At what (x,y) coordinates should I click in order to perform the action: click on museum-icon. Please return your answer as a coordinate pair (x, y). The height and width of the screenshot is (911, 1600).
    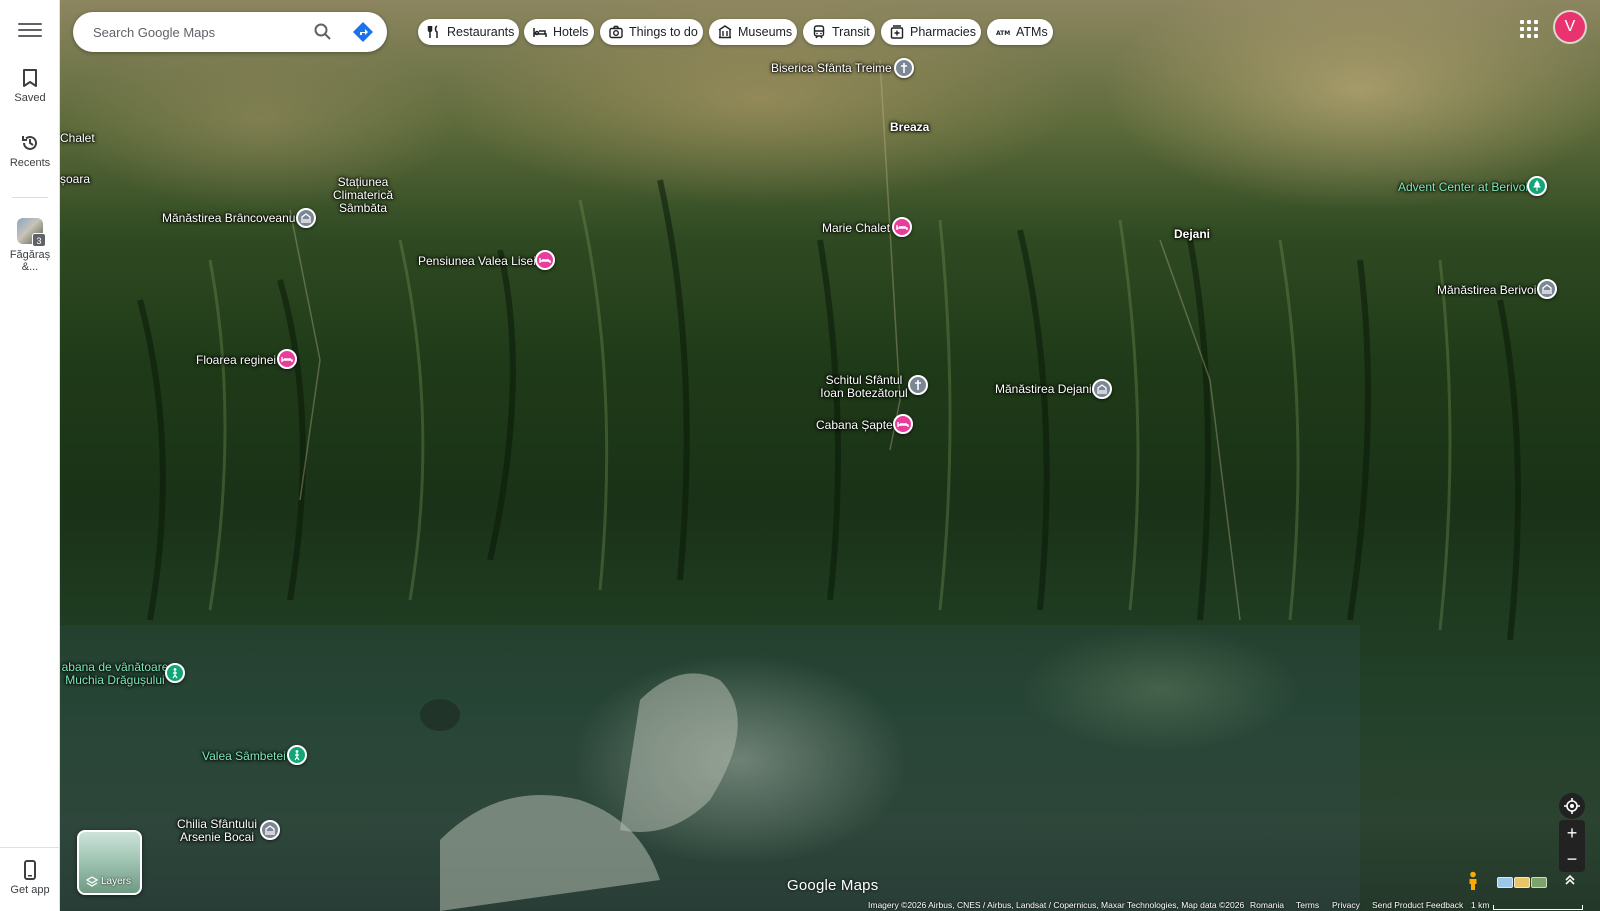
    Looking at the image, I should click on (725, 32).